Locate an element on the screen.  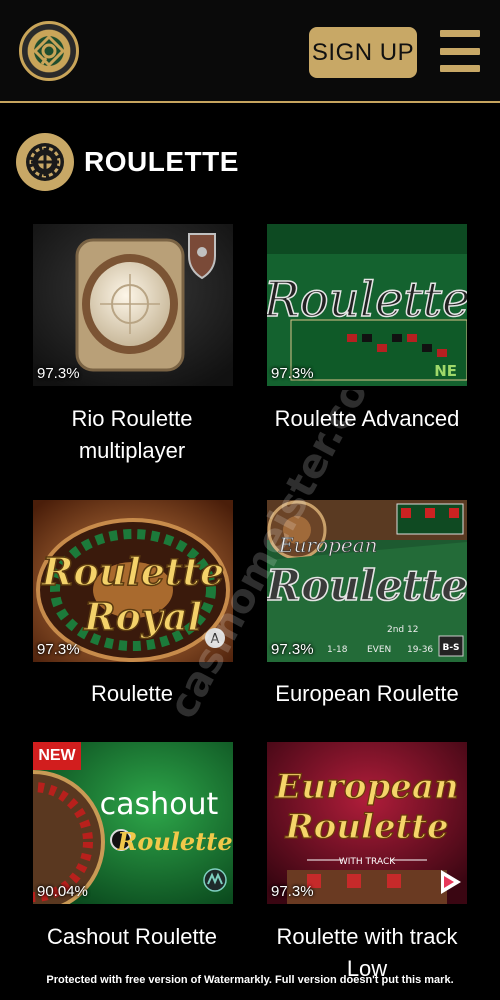
hamburger-menu-icon is located at coordinates (460, 51).